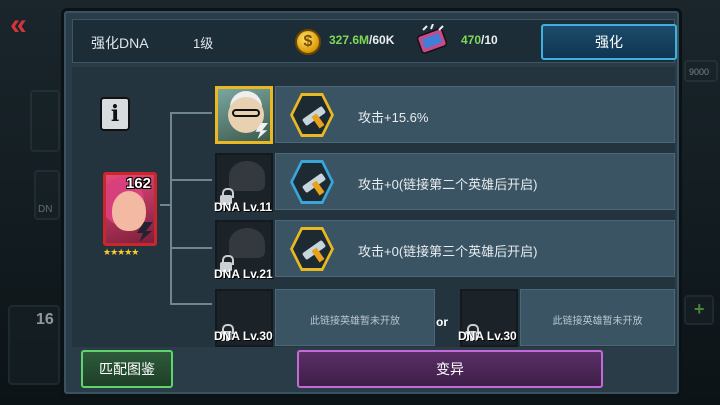 Image resolution: width=720 pixels, height=405 pixels. I want to click on panel-header: 强化DNA 1级 $ 327.6M/60K 470/10 强化, so click(374, 41).